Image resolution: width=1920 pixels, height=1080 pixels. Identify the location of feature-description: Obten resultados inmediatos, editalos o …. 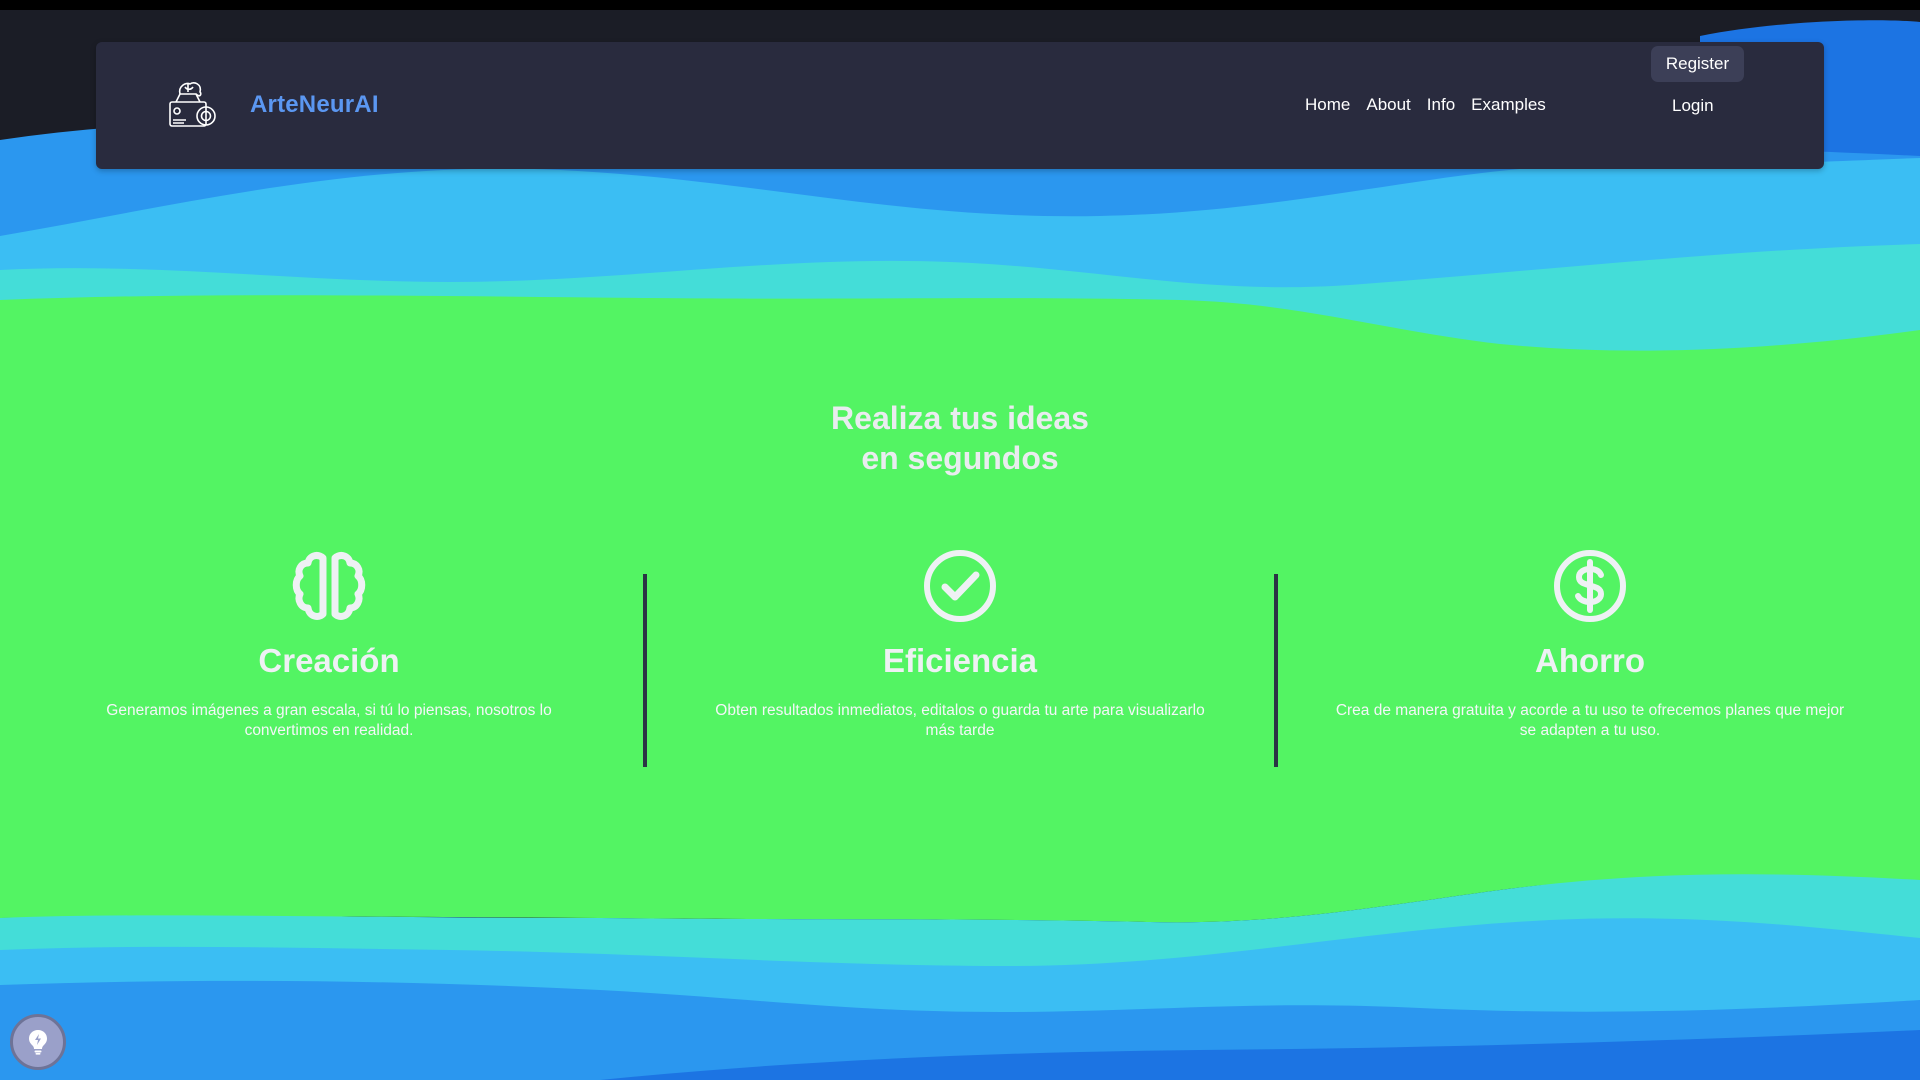
(960, 720).